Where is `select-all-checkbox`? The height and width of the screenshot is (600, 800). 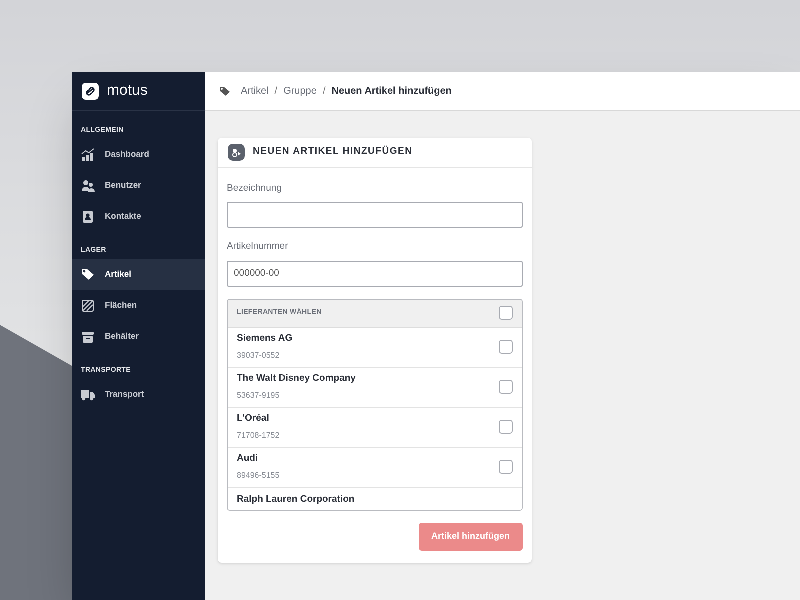
select-all-checkbox is located at coordinates (506, 313).